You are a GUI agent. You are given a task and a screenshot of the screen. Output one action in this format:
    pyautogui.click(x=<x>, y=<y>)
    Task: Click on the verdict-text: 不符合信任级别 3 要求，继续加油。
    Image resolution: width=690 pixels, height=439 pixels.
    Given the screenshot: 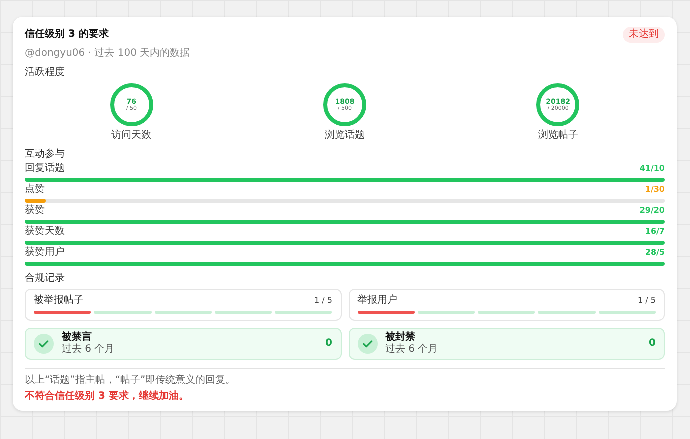 What is the action you would take?
    pyautogui.click(x=107, y=397)
    